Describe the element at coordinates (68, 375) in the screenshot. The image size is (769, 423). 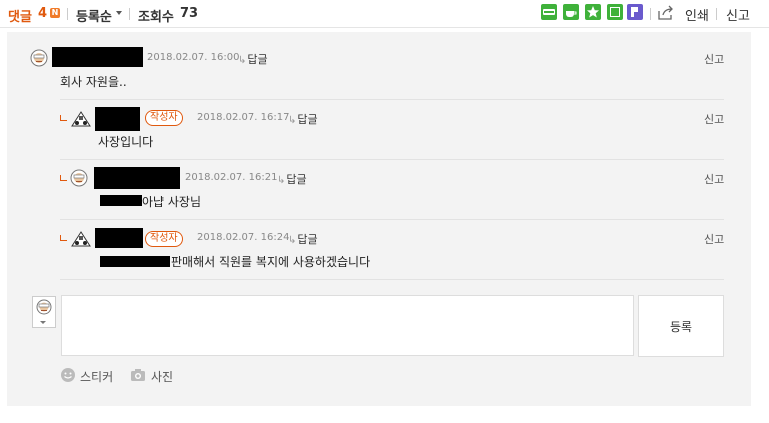
I see `sticker-icon` at that location.